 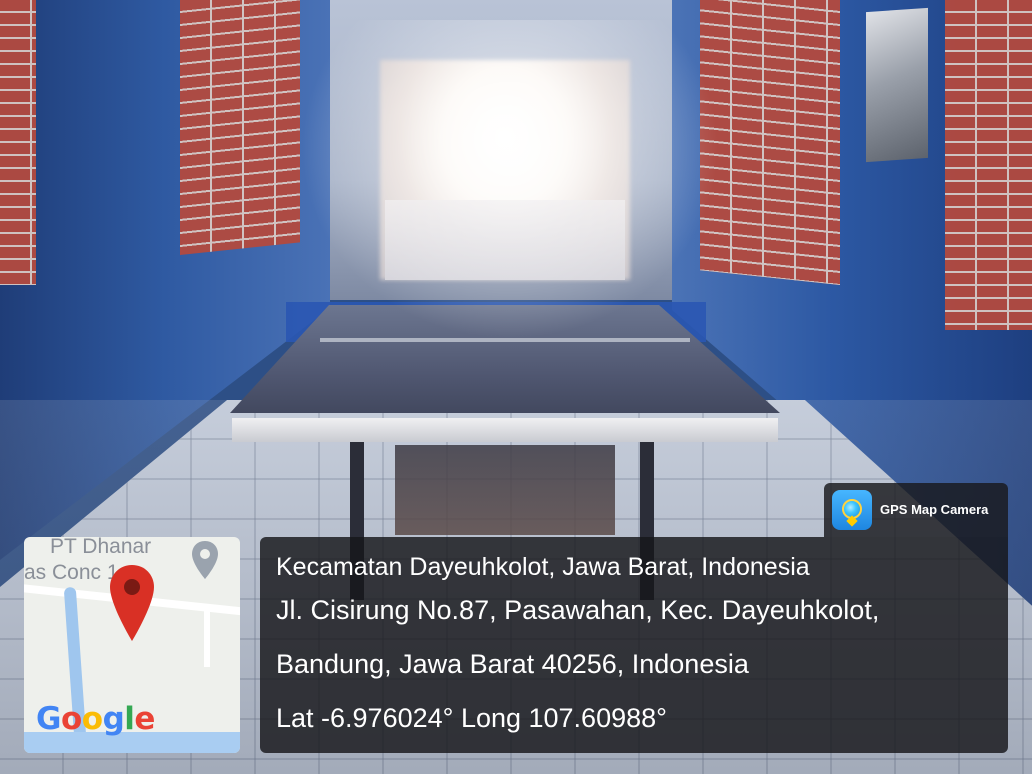 I want to click on map-road-vertical, so click(x=207, y=637).